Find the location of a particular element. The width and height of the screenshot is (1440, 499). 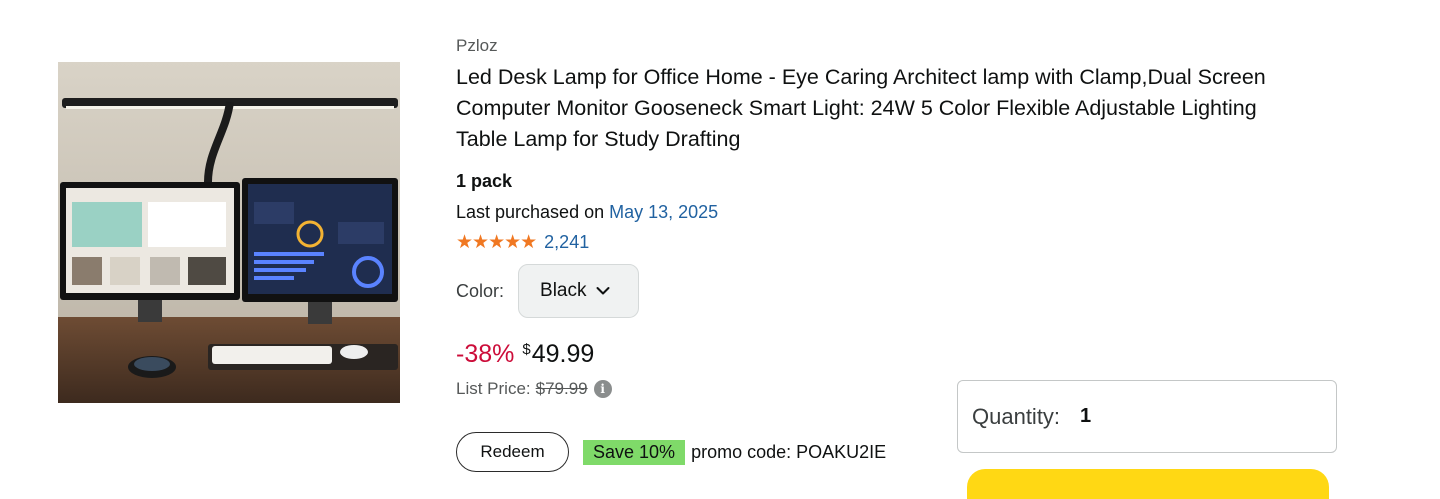

color-selector: Color: Black is located at coordinates (886, 291).